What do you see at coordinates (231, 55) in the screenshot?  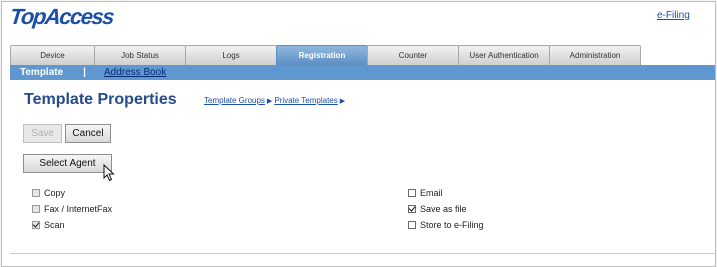 I see `tab-logs: Logs` at bounding box center [231, 55].